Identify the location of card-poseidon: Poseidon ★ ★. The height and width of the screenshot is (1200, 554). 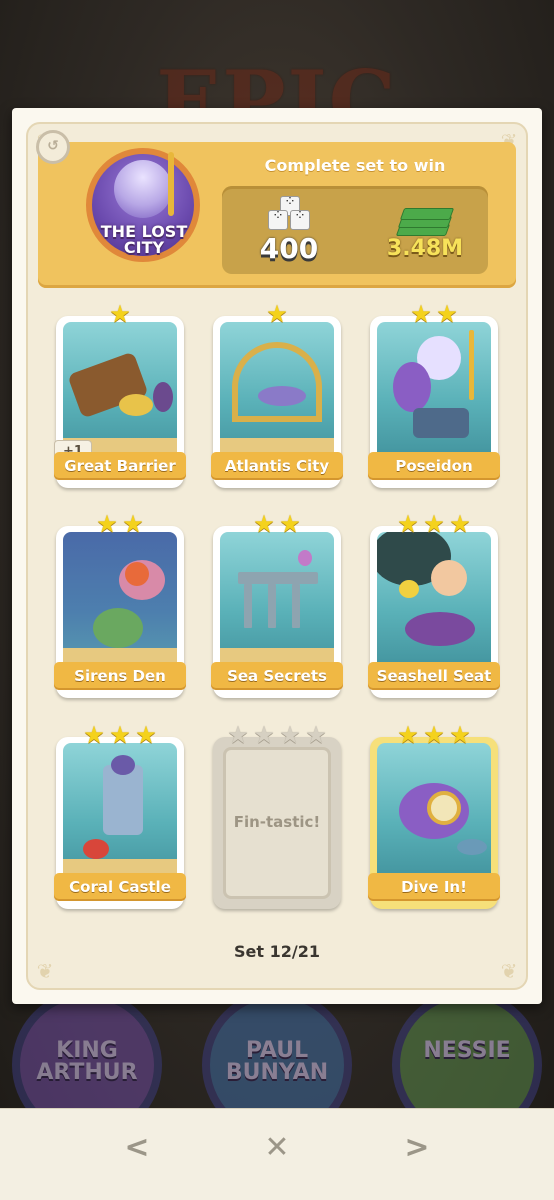
(434, 397).